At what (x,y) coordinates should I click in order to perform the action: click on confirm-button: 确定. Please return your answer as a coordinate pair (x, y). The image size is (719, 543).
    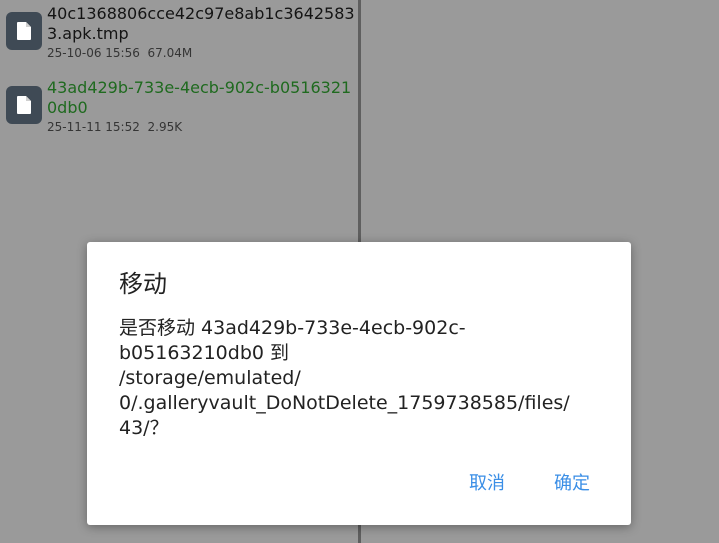
    Looking at the image, I should click on (572, 484).